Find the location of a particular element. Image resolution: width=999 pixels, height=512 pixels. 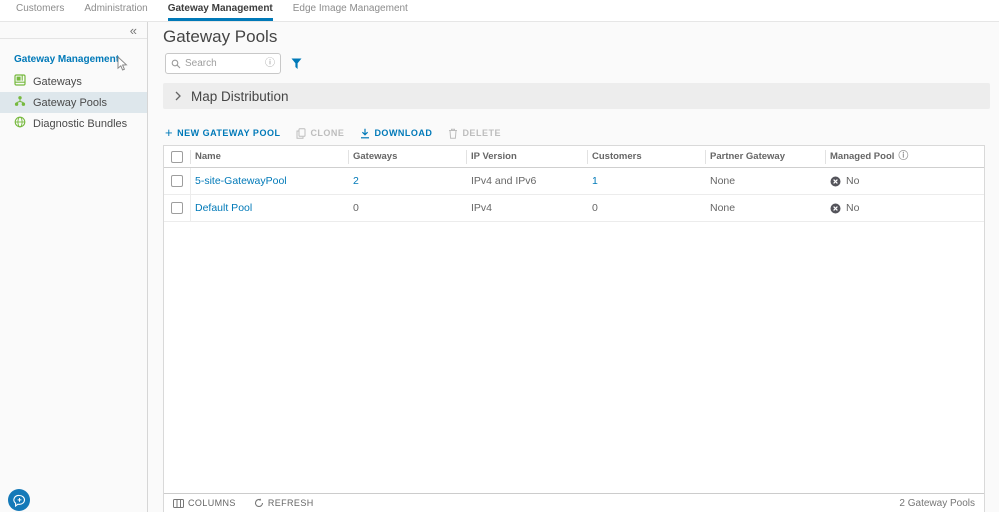

column-header-ip-version: IP Version is located at coordinates (527, 156).